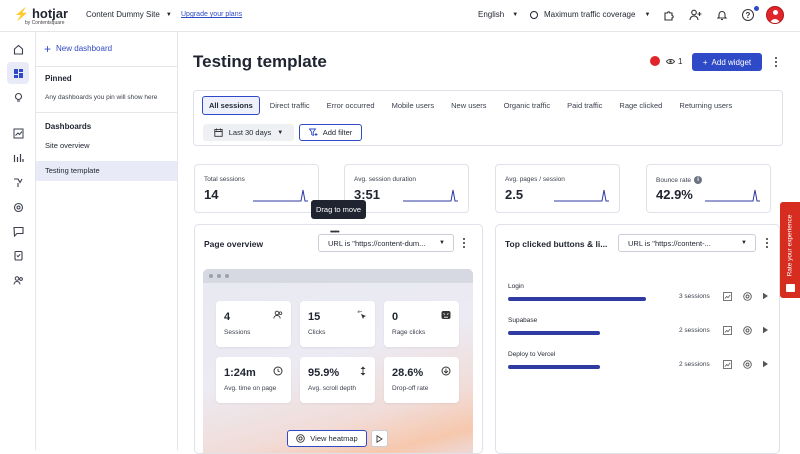  I want to click on feedback-icon, so click(18, 231).